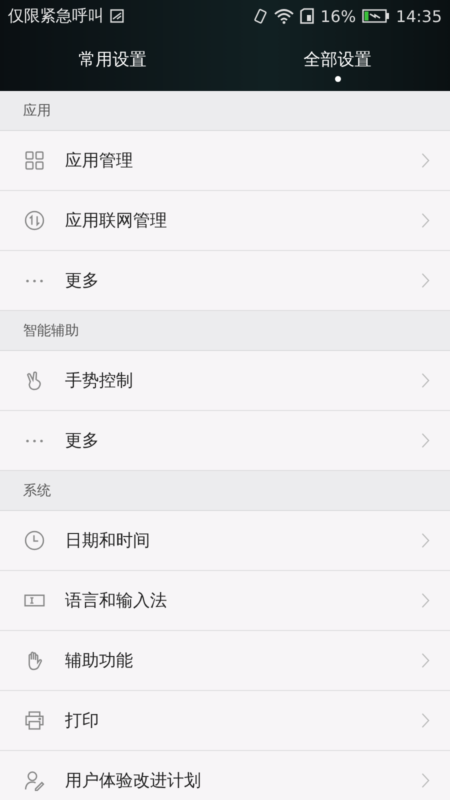 Image resolution: width=450 pixels, height=800 pixels. What do you see at coordinates (34, 160) in the screenshot?
I see `grid-icon` at bounding box center [34, 160].